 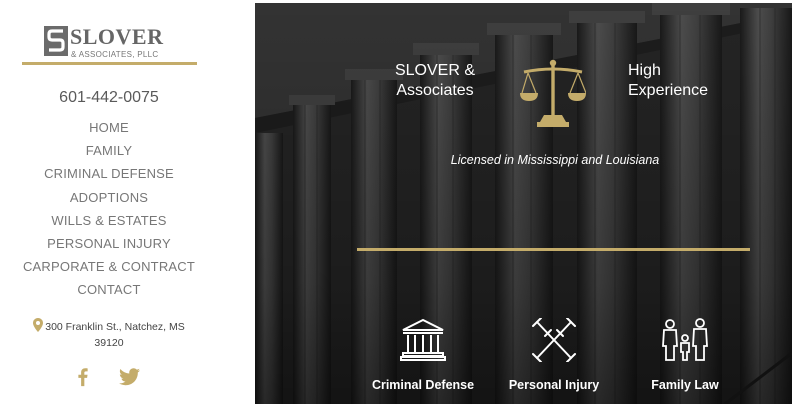 I want to click on nav-link-adoptions: ADOPTIONS, so click(x=109, y=197).